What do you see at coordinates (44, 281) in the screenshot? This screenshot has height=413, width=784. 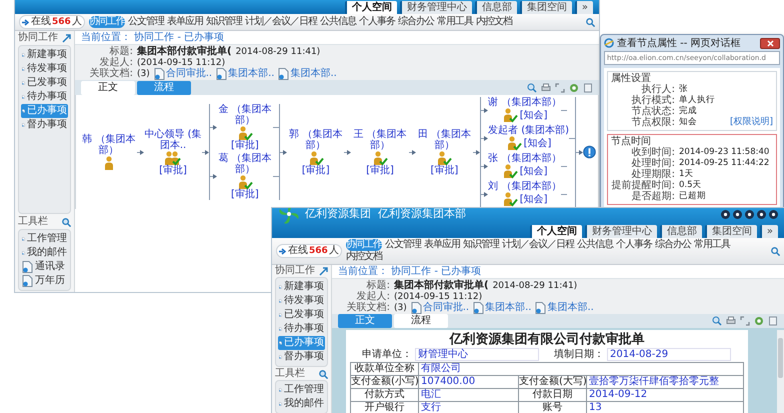 I see `toolbar-item: 万年历` at bounding box center [44, 281].